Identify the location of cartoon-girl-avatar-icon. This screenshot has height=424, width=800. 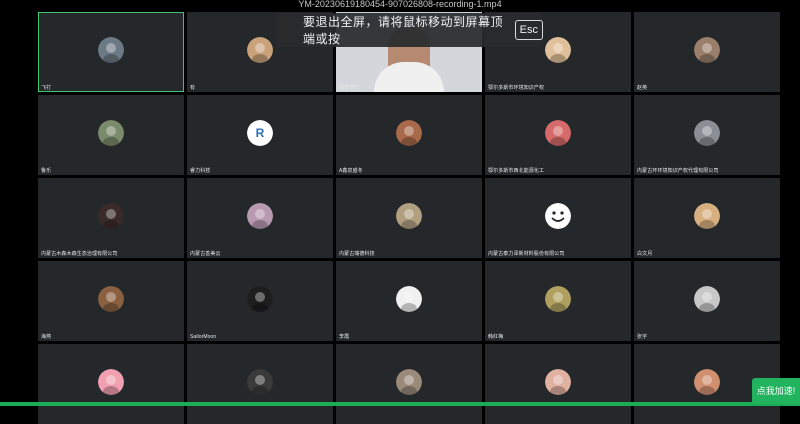
(707, 50).